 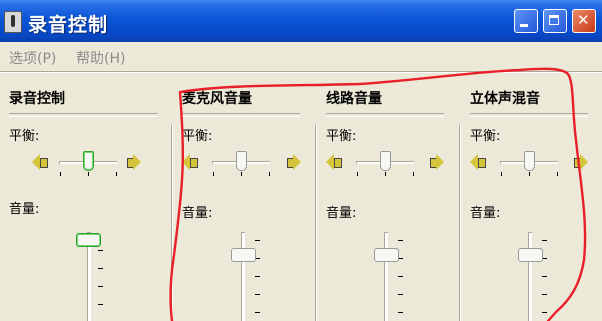 I want to click on menu-divider-light, so click(x=301, y=72).